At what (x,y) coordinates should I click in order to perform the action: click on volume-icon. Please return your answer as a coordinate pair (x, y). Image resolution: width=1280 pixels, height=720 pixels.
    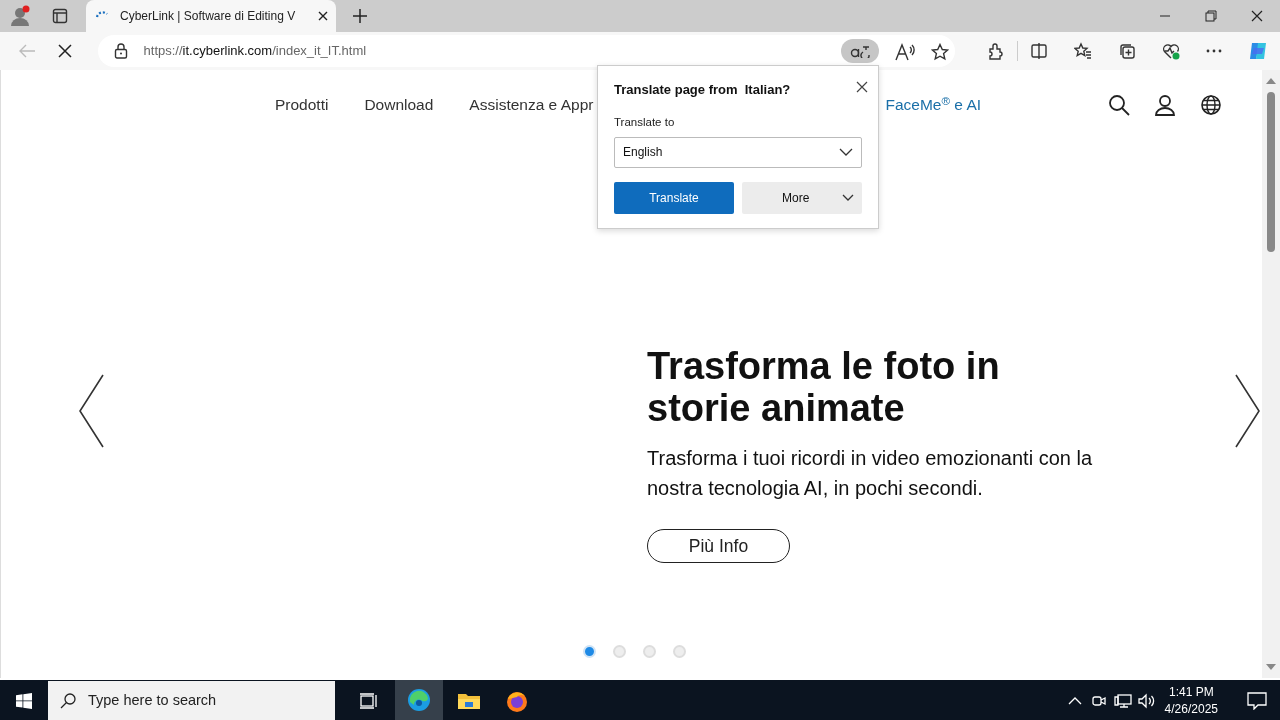
    Looking at the image, I should click on (1146, 701).